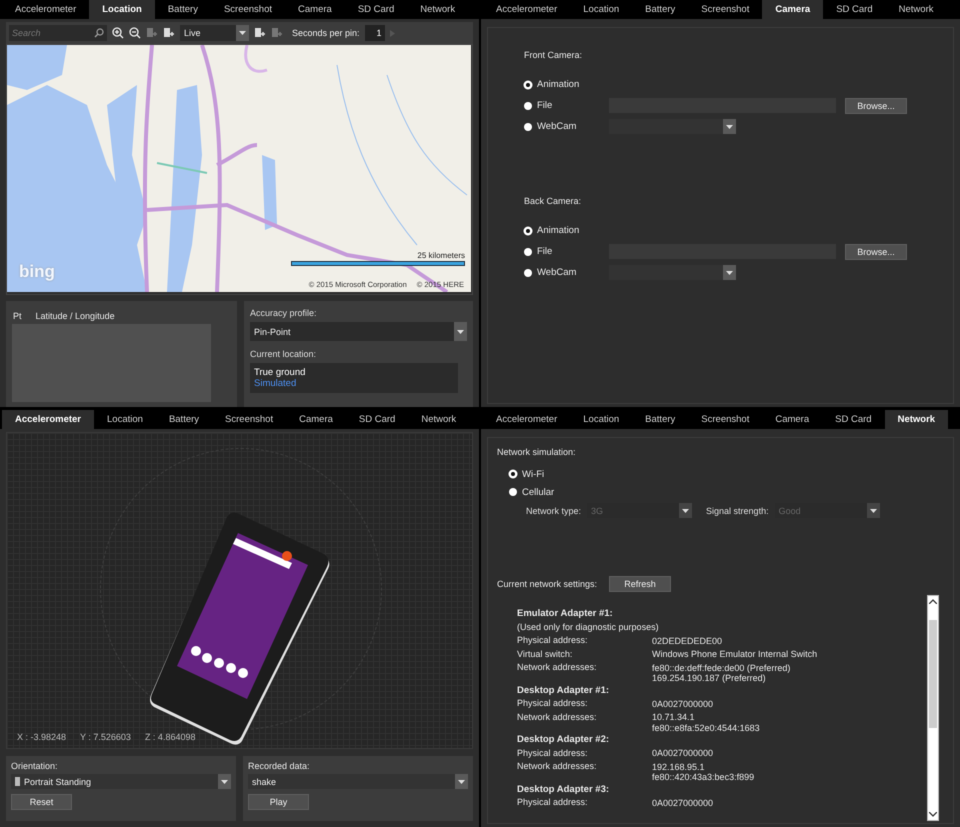 The width and height of the screenshot is (960, 827). I want to click on search-icon, so click(99, 33).